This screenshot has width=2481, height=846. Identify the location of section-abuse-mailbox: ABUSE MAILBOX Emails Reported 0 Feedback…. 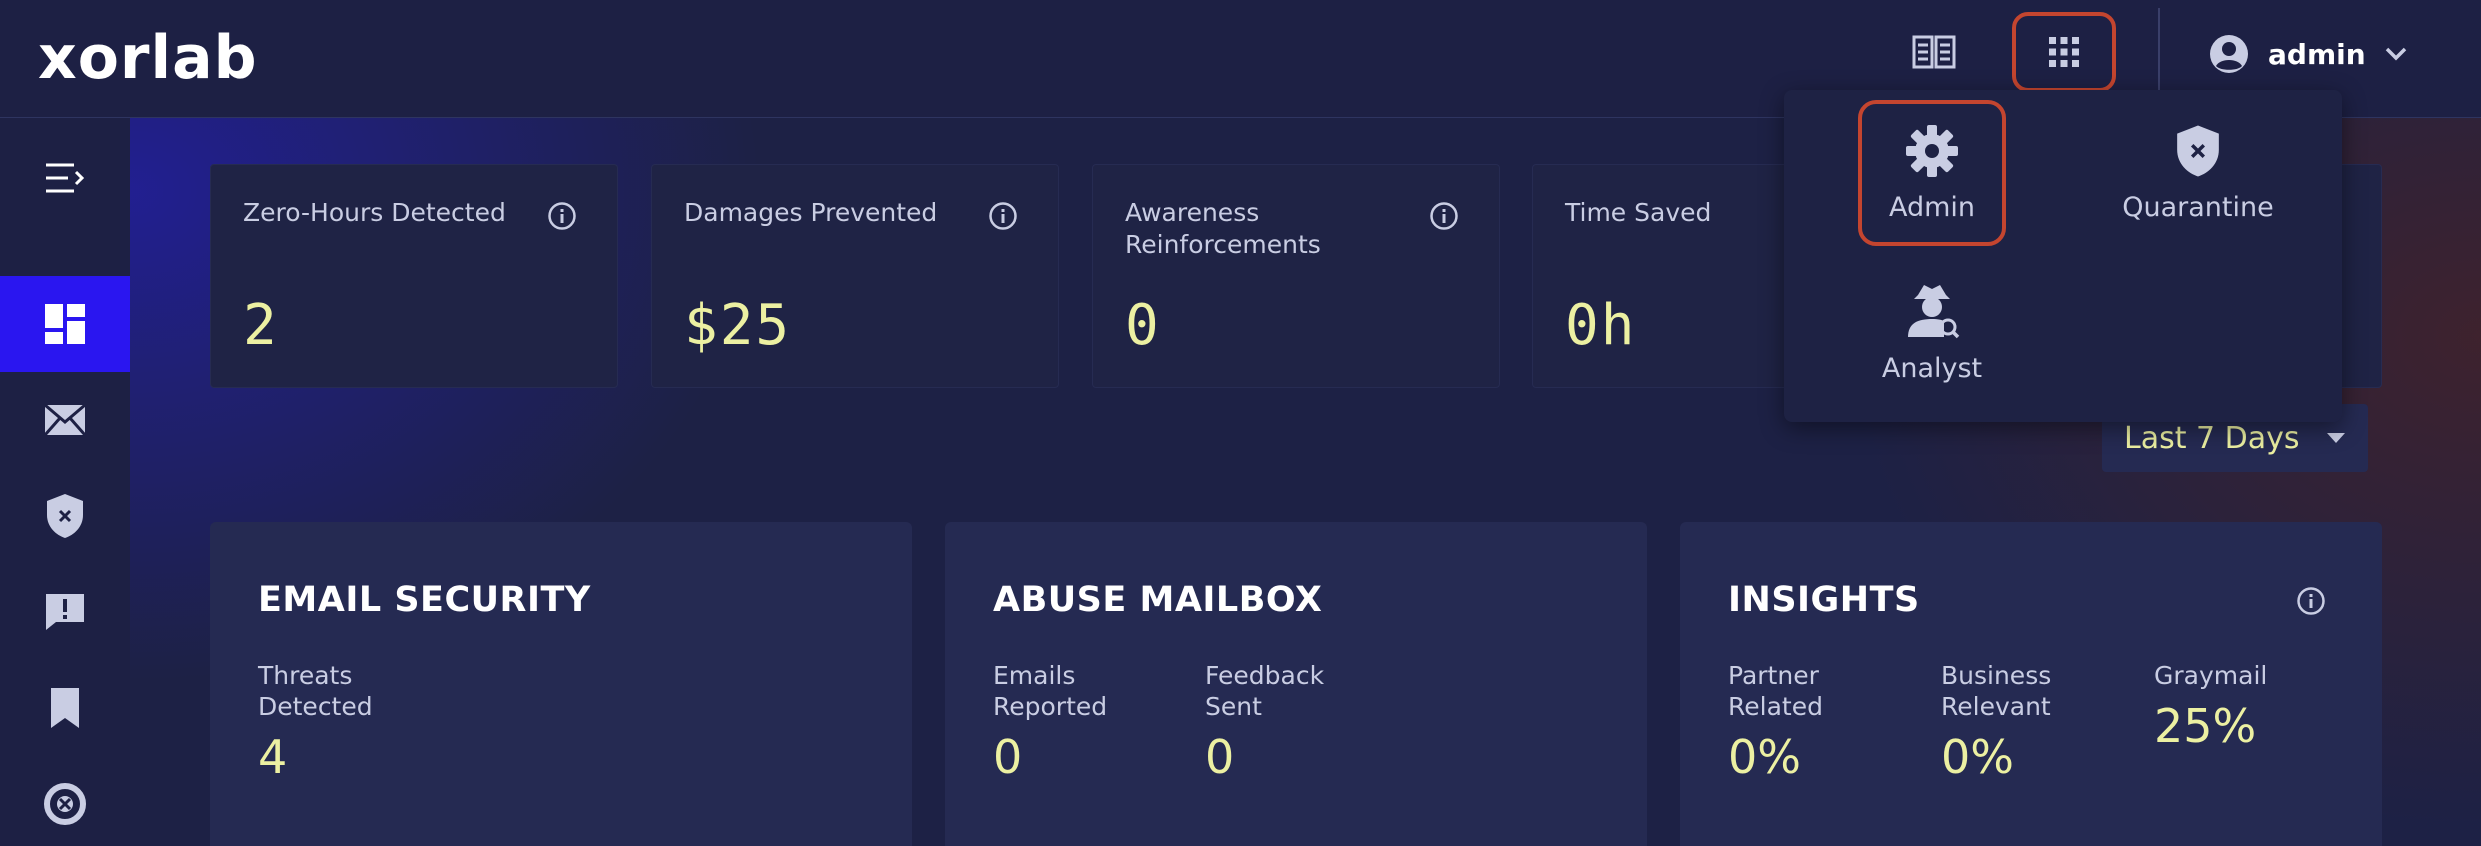
(1296, 684).